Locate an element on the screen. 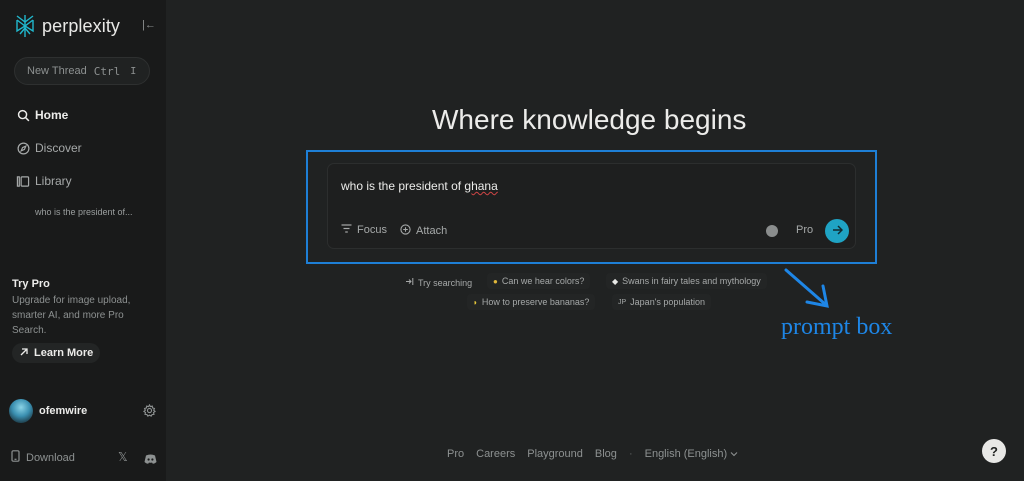 Image resolution: width=1024 pixels, height=481 pixels. suggestion-chip: JP Japan's population is located at coordinates (661, 302).